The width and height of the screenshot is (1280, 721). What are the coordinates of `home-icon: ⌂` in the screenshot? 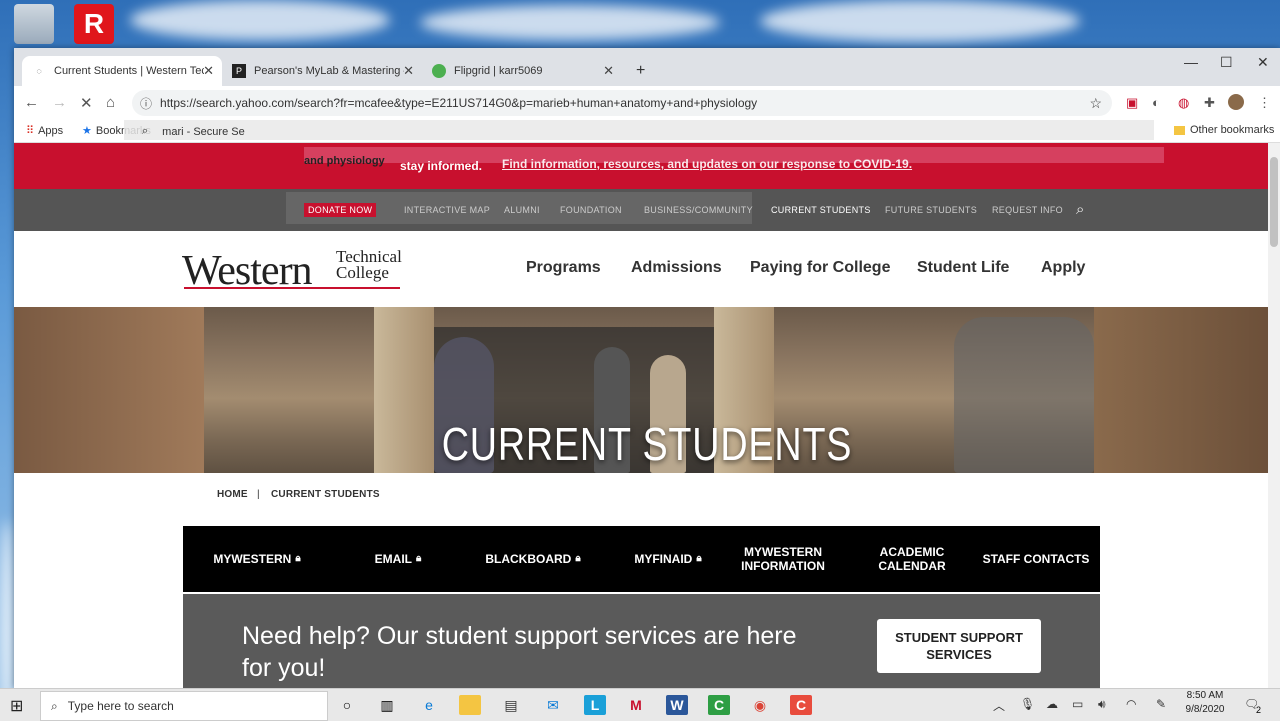 It's located at (110, 102).